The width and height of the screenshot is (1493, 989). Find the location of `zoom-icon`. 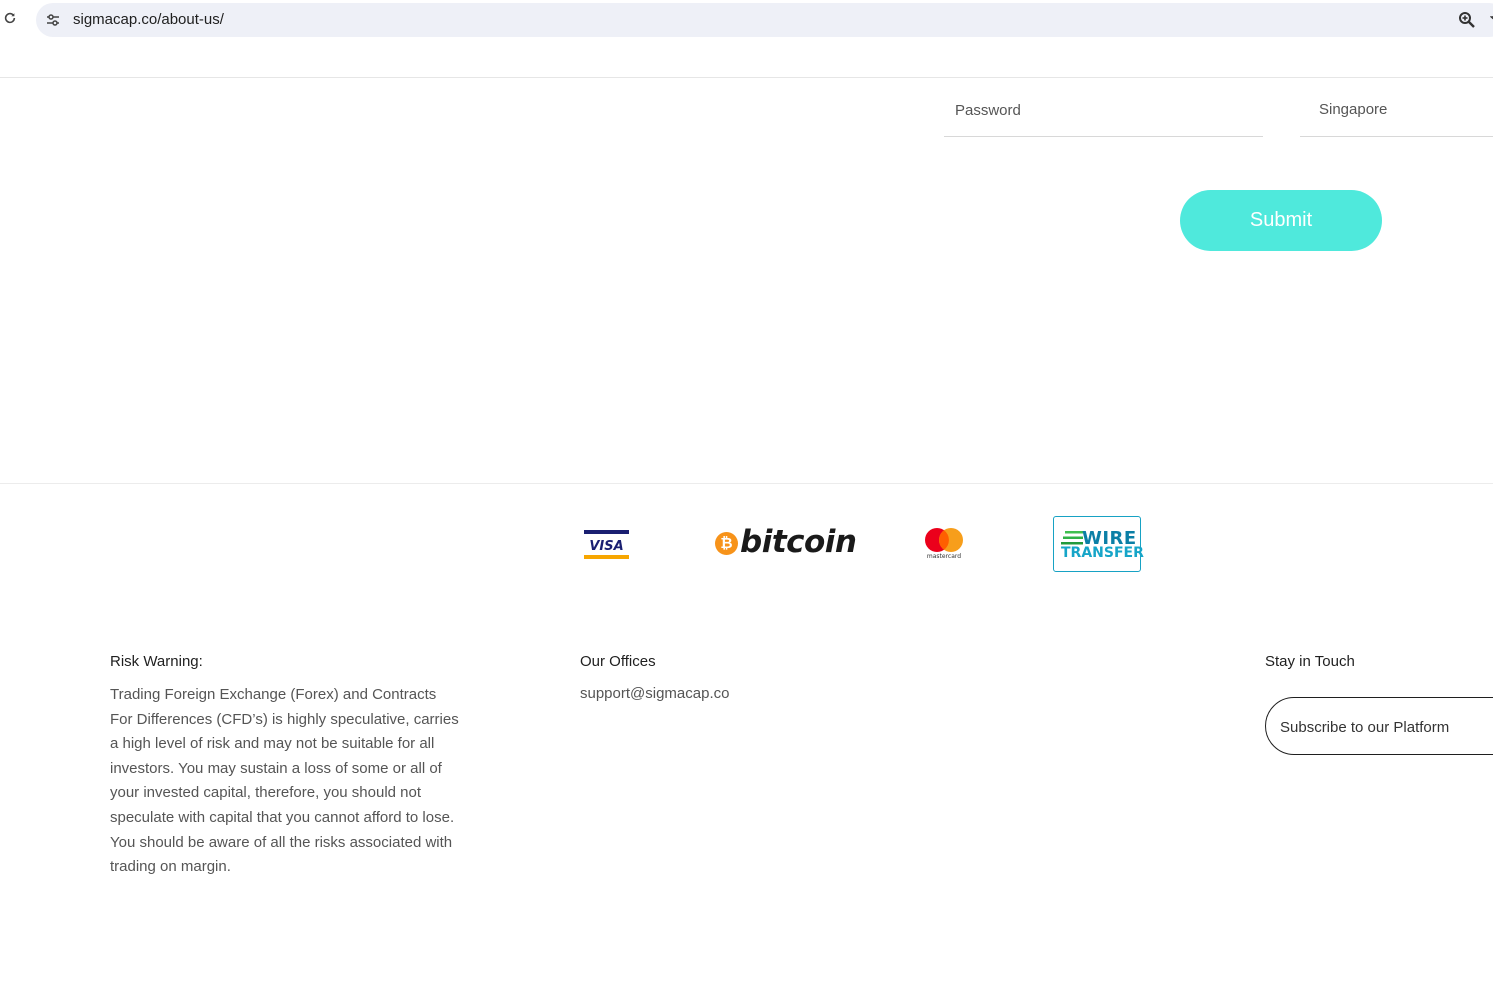

zoom-icon is located at coordinates (1467, 20).